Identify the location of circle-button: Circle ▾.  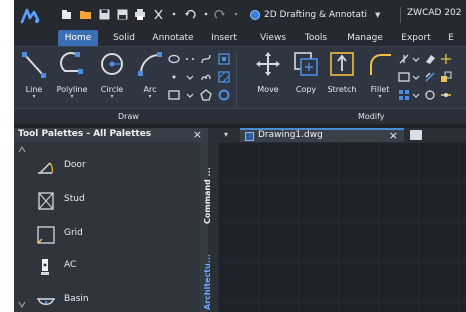
(112, 76).